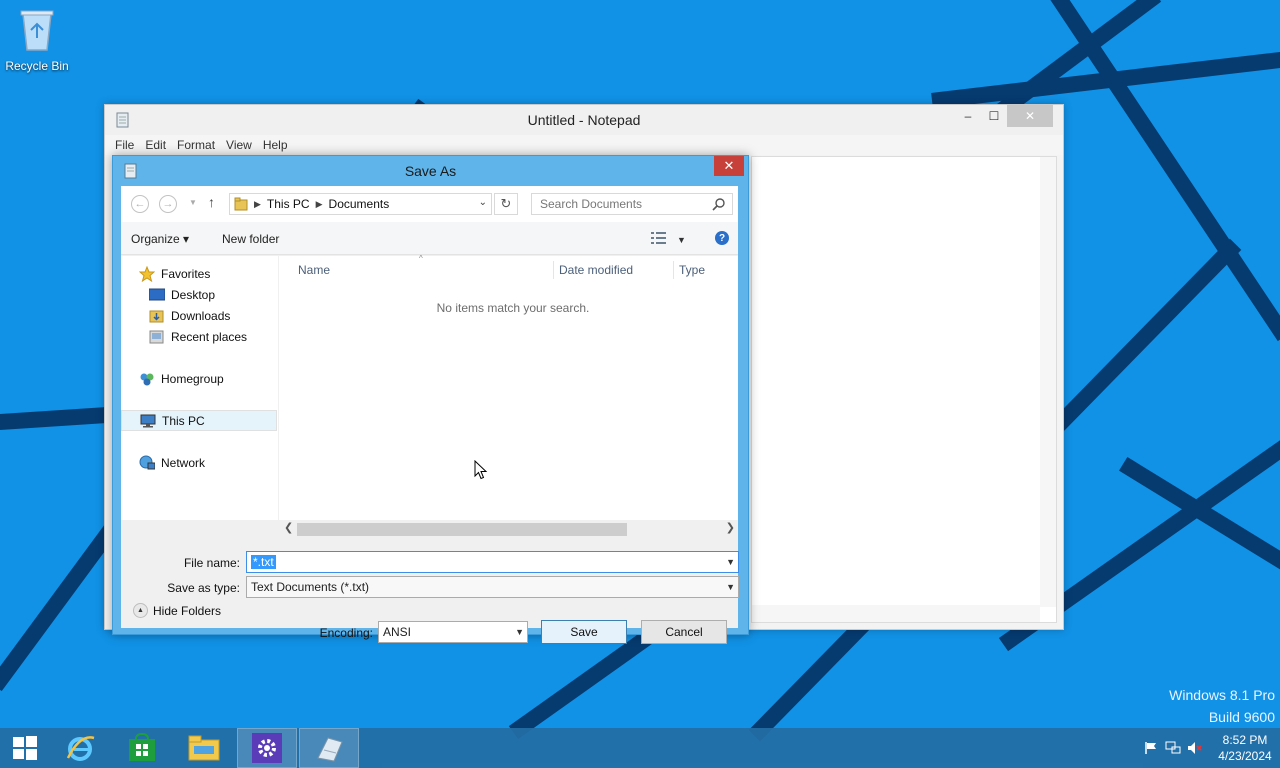 The height and width of the screenshot is (768, 1280). What do you see at coordinates (199, 273) in the screenshot?
I see `nav-favorites: Favorites` at bounding box center [199, 273].